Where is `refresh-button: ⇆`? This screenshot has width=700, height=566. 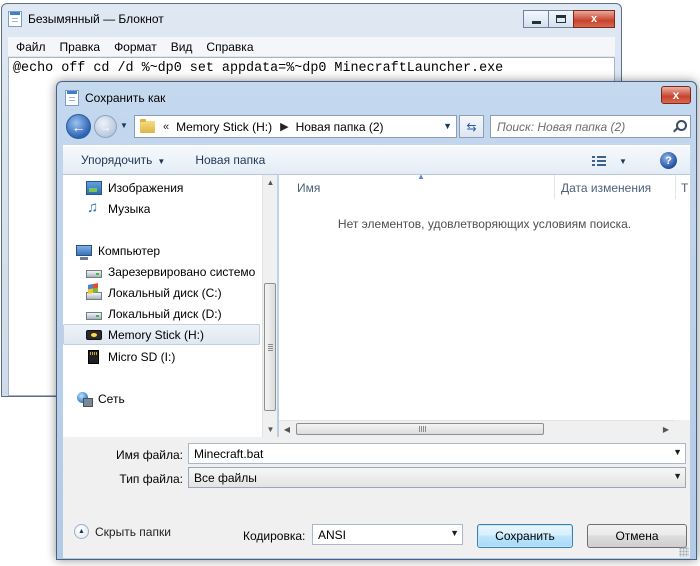
refresh-button: ⇆ is located at coordinates (471, 126).